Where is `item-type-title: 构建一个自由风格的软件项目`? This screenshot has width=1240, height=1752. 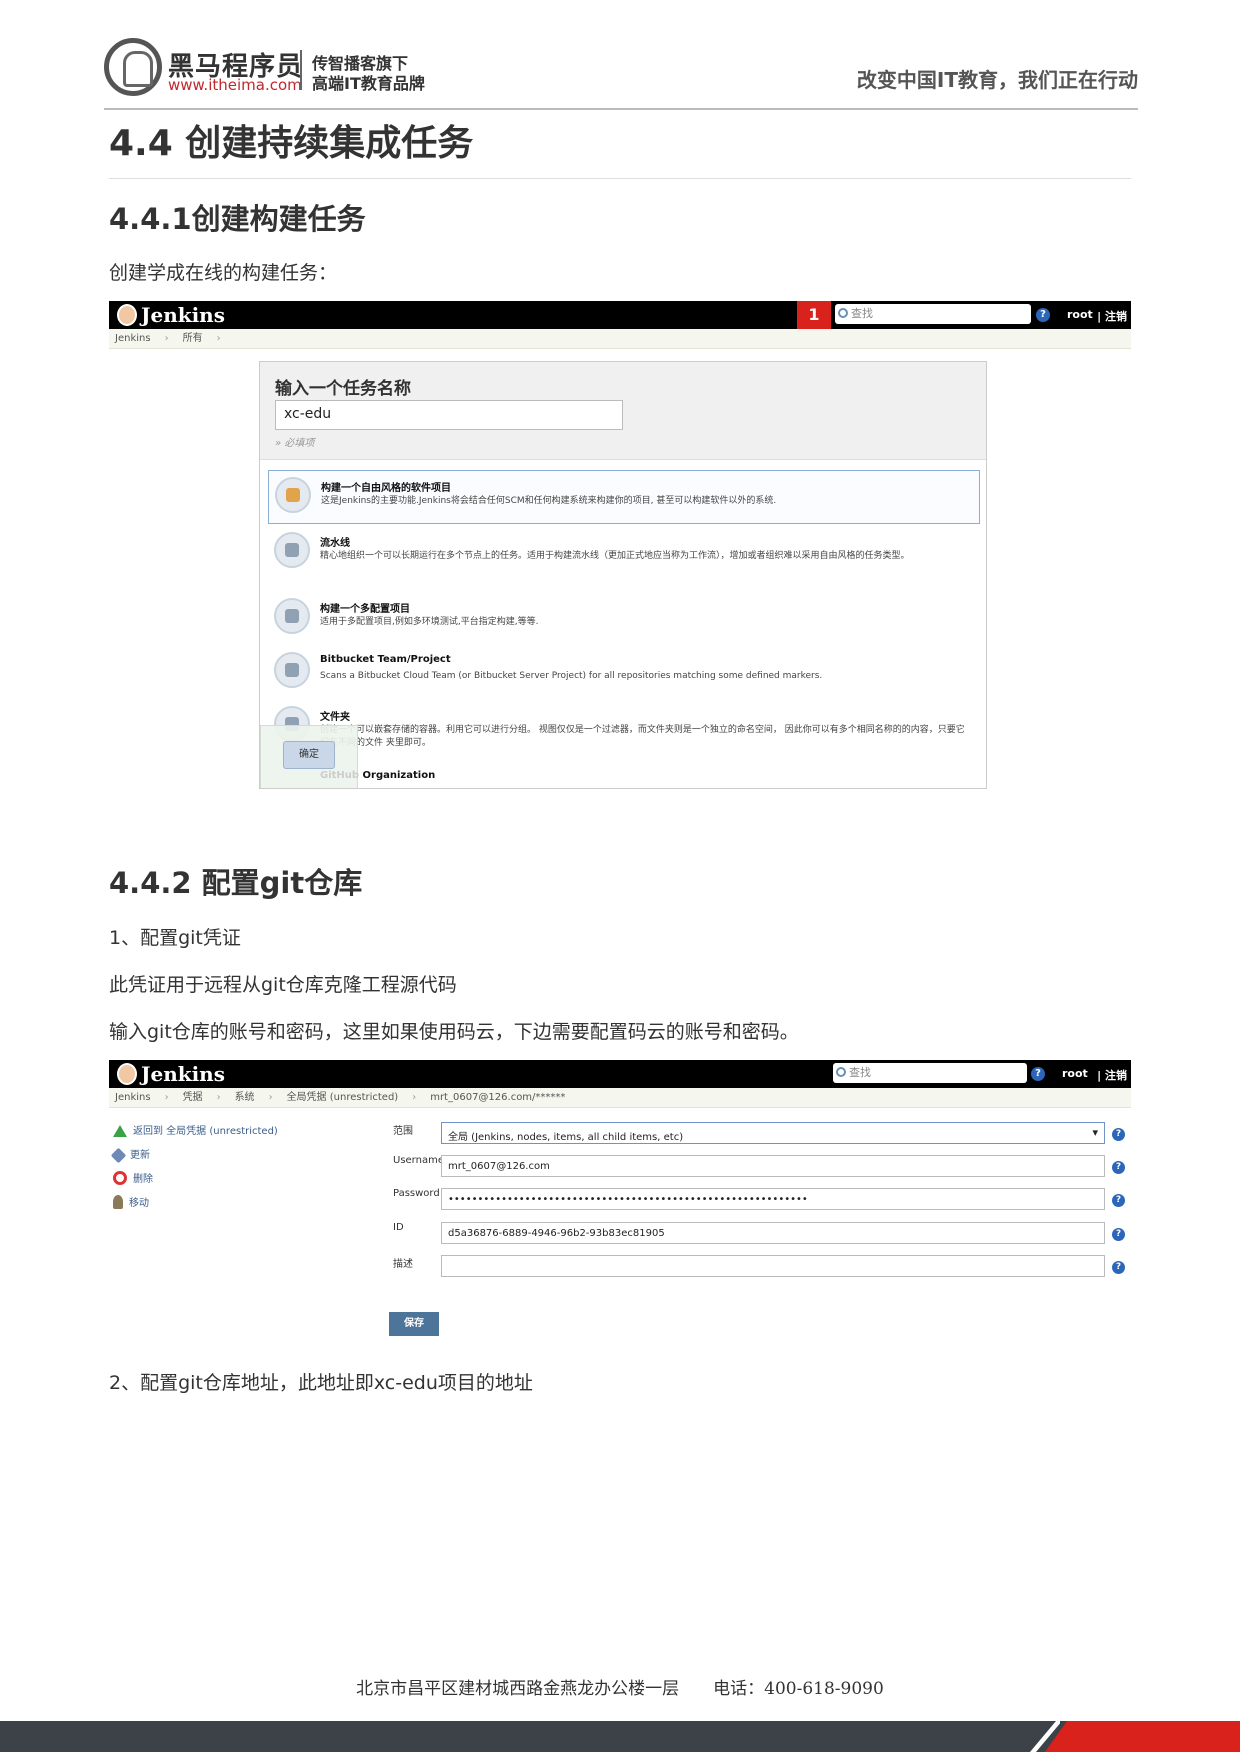 item-type-title: 构建一个自由风格的软件项目 is located at coordinates (386, 488).